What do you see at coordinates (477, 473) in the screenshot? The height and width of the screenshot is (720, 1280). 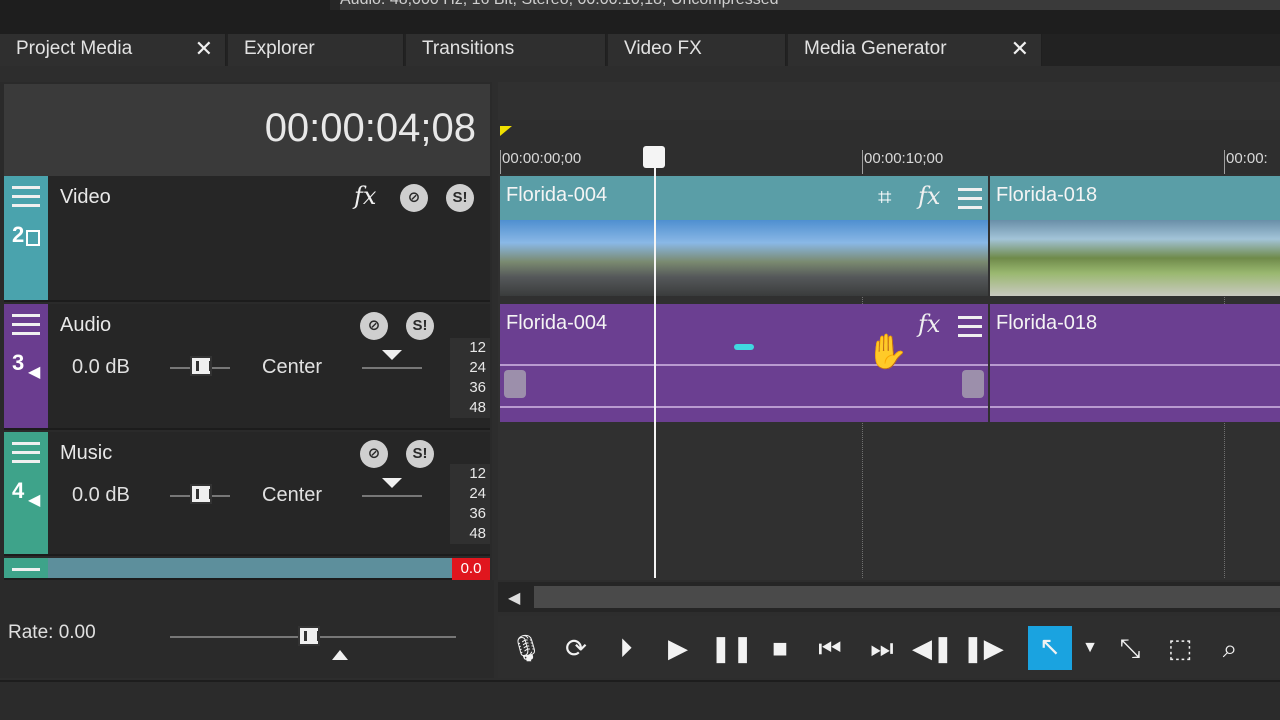 I see `meter-tick: 12` at bounding box center [477, 473].